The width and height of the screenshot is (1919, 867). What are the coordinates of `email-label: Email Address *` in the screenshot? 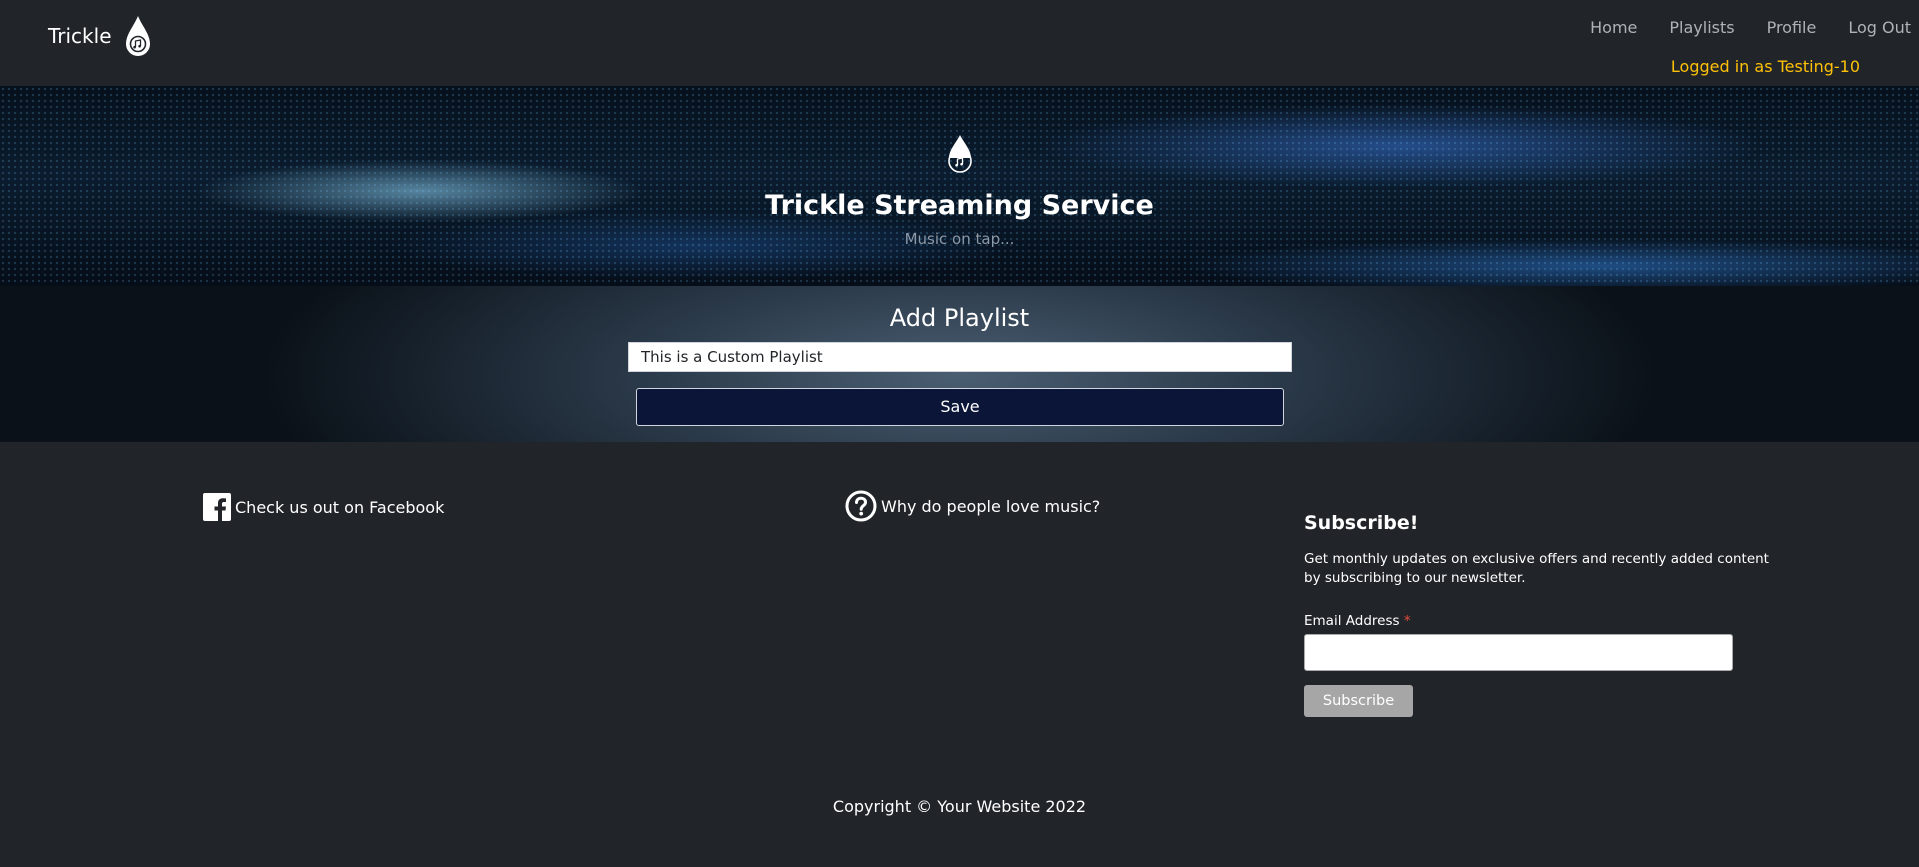 It's located at (1357, 621).